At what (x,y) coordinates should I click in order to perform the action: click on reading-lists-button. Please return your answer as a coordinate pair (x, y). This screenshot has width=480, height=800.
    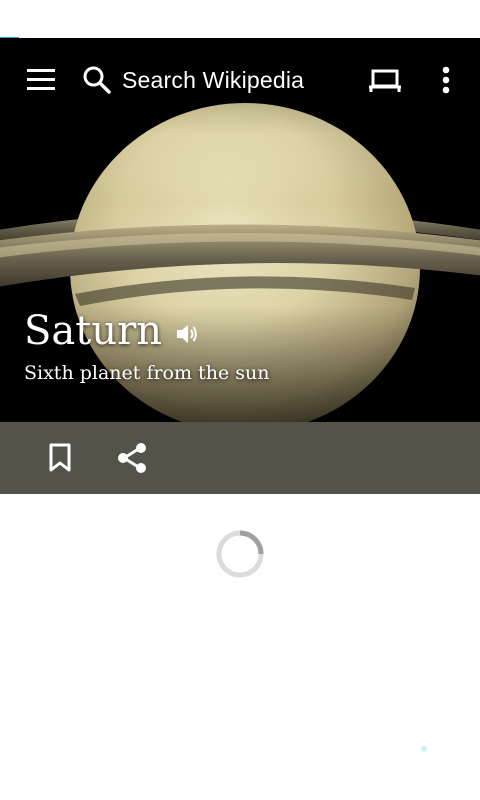
    Looking at the image, I should click on (385, 80).